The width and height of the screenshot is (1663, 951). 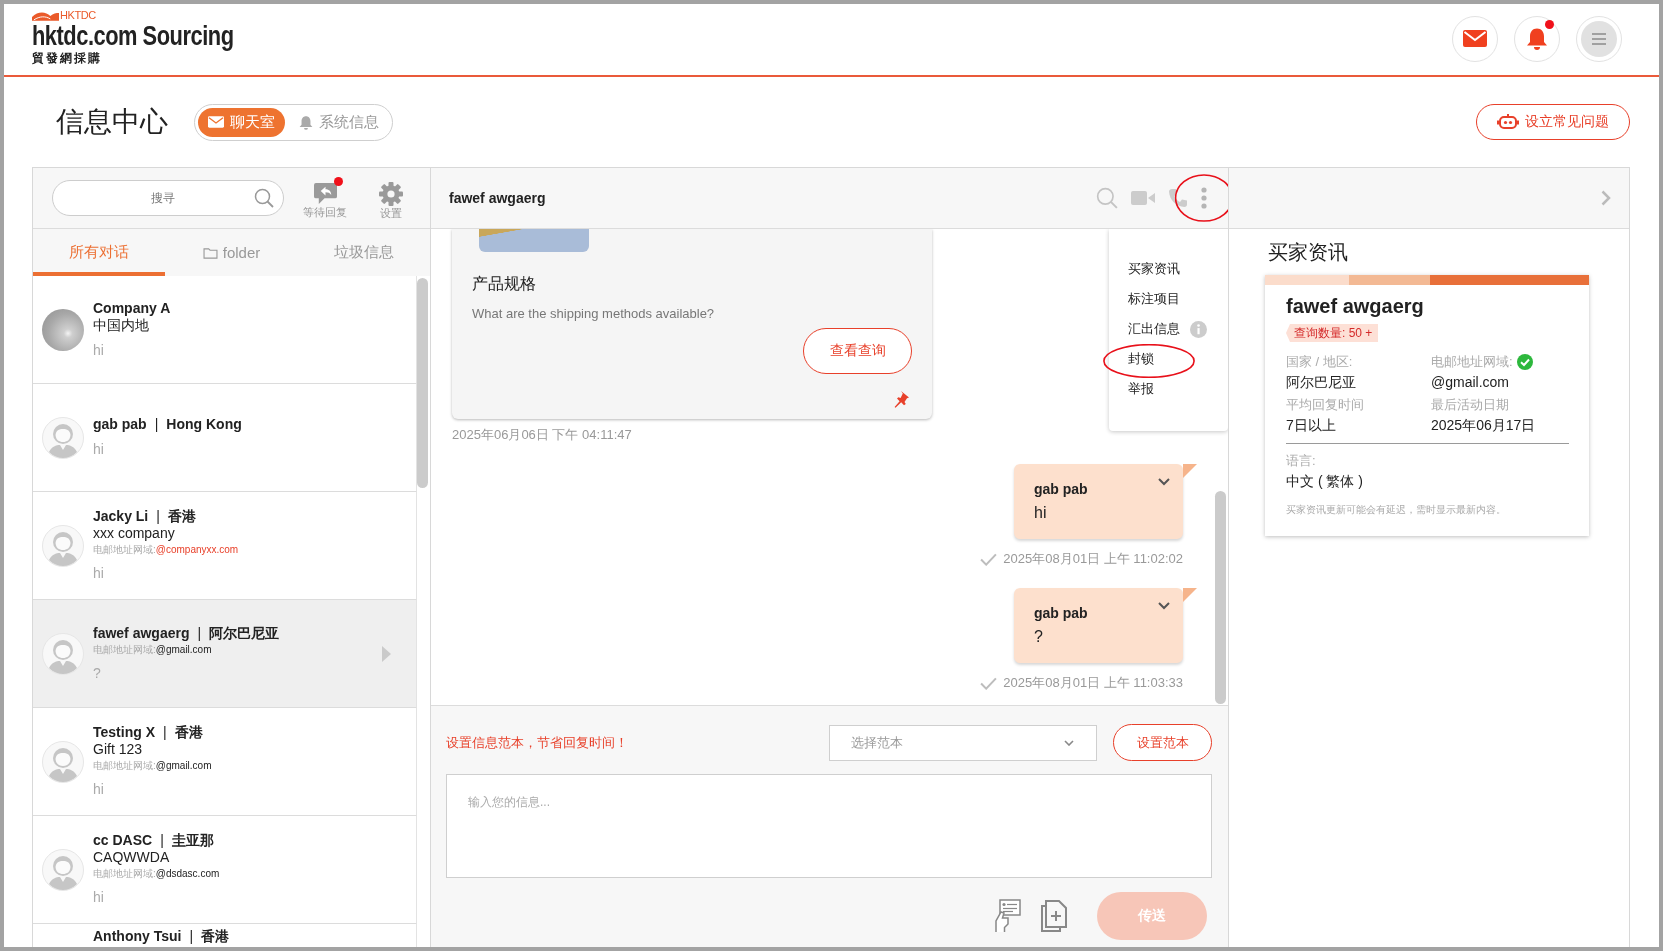 I want to click on inquiry-title: 产品规格, so click(x=504, y=284).